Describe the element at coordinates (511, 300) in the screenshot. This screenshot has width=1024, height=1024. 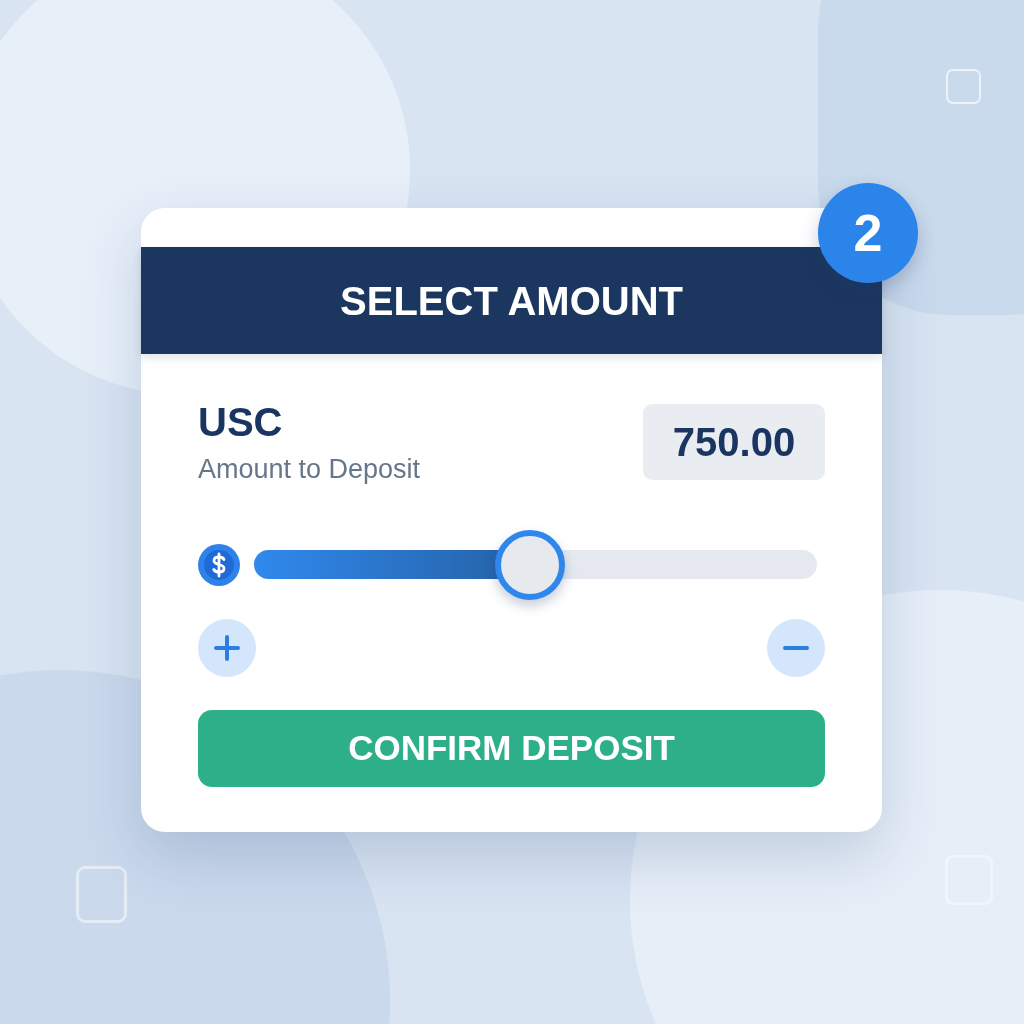
I see `card-title: SELECT AMOUNT` at that location.